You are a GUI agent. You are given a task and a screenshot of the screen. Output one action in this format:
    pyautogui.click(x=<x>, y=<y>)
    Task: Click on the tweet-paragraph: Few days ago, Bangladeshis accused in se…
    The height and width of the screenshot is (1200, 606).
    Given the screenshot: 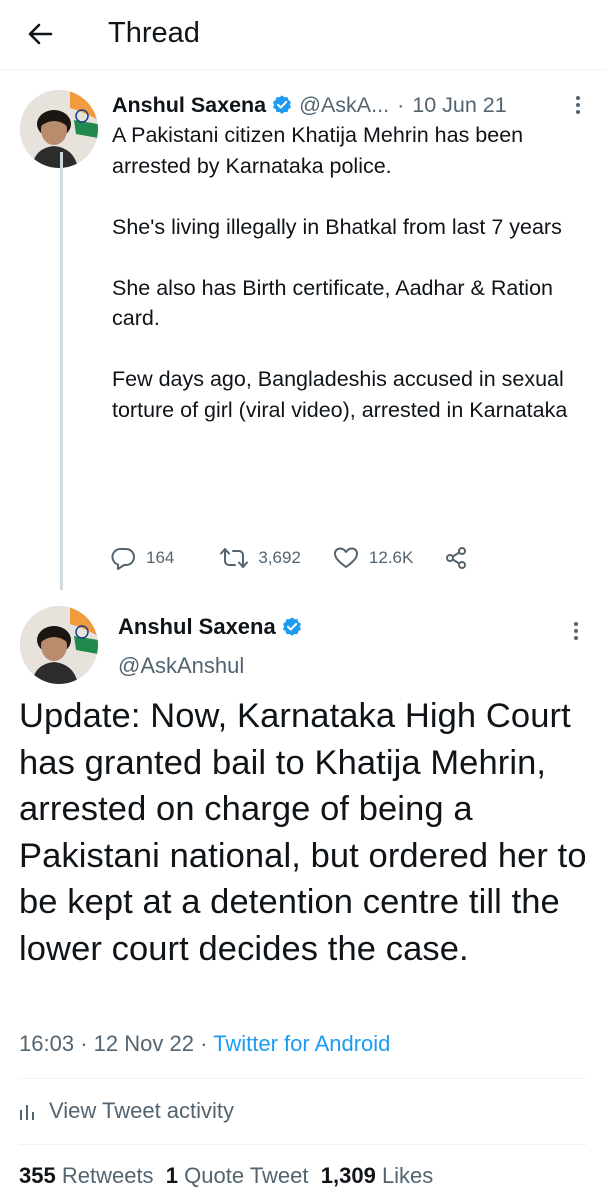 What is the action you would take?
    pyautogui.click(x=340, y=394)
    